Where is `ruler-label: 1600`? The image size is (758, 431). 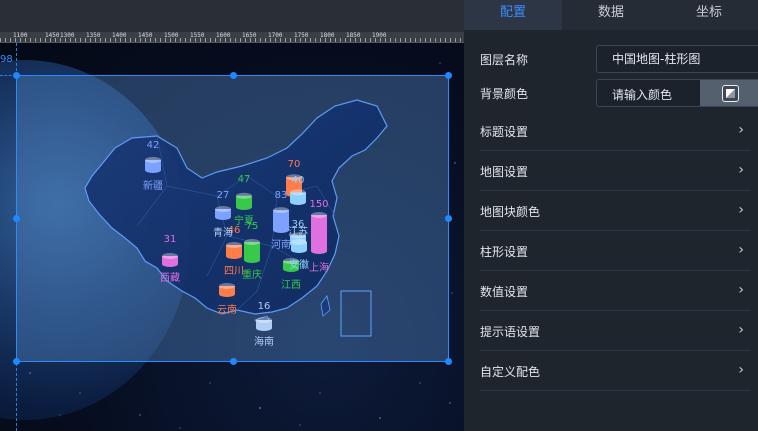 ruler-label: 1600 is located at coordinates (223, 35).